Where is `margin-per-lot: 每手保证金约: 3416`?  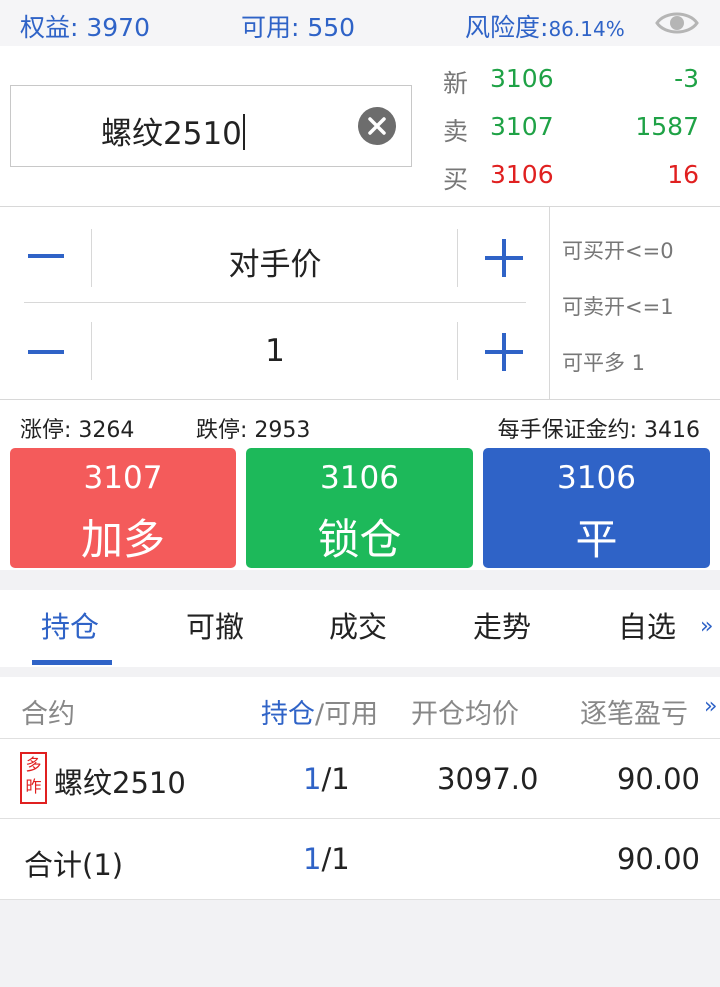 margin-per-lot: 每手保证金约: 3416 is located at coordinates (598, 430).